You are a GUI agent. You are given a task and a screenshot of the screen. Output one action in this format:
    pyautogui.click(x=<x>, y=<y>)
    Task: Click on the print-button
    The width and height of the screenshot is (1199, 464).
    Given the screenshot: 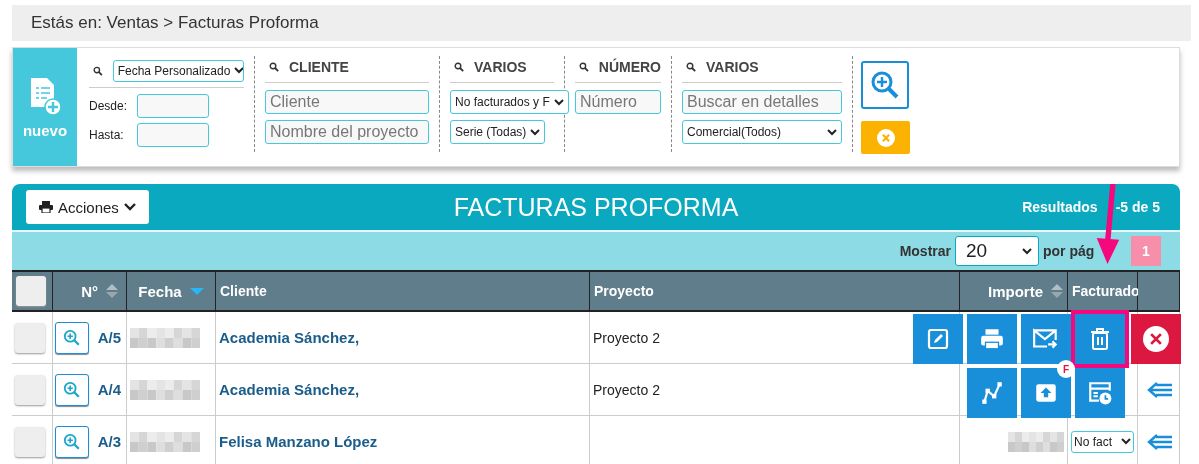 What is the action you would take?
    pyautogui.click(x=992, y=339)
    